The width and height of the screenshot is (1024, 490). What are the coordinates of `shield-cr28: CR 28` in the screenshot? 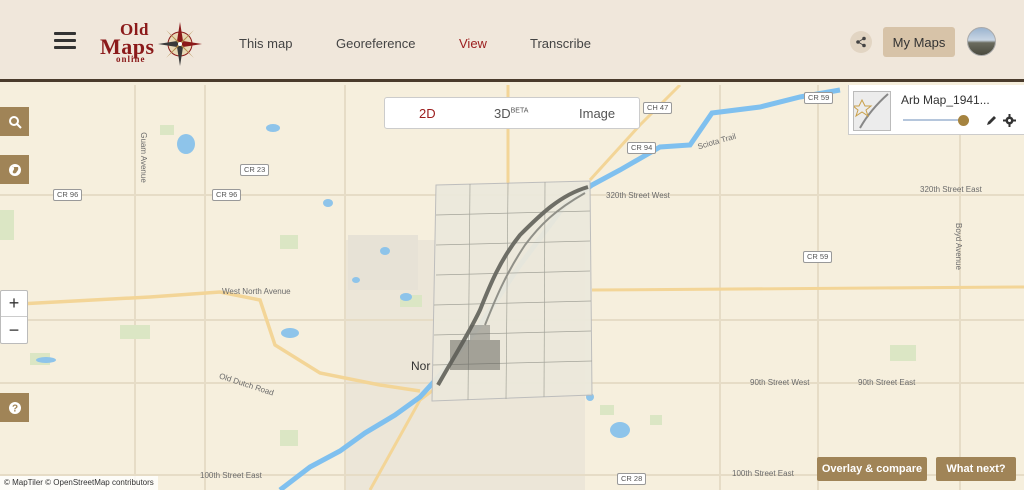 It's located at (632, 479).